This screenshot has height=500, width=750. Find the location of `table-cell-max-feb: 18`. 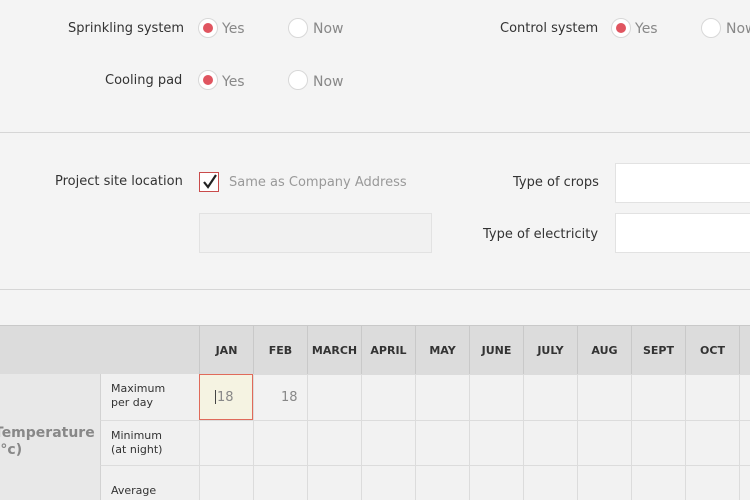

table-cell-max-feb: 18 is located at coordinates (280, 397).